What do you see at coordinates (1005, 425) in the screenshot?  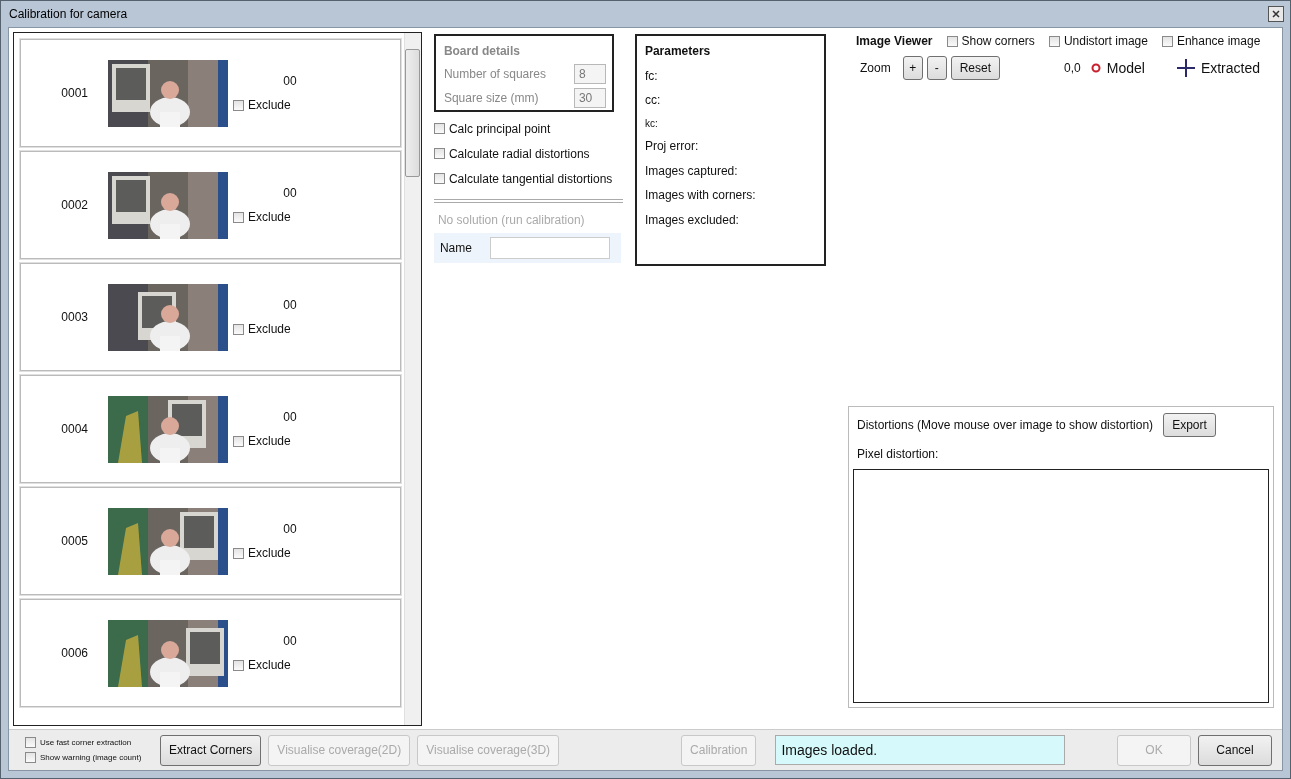 I see `distortions-title: Distortions (Move mouse over image to show distortion)` at bounding box center [1005, 425].